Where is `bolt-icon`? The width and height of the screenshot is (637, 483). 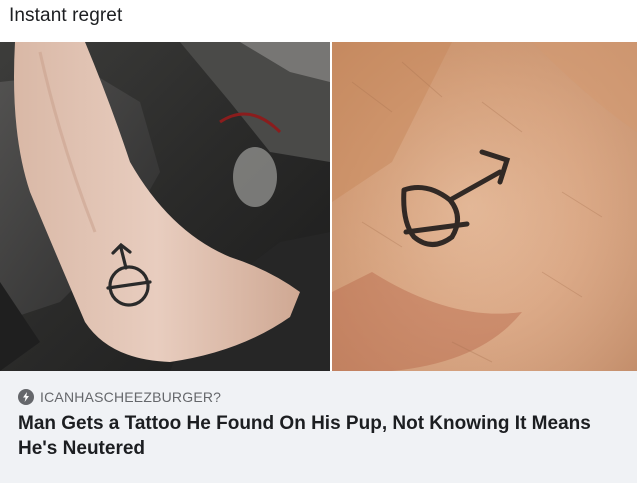
bolt-icon is located at coordinates (26, 397).